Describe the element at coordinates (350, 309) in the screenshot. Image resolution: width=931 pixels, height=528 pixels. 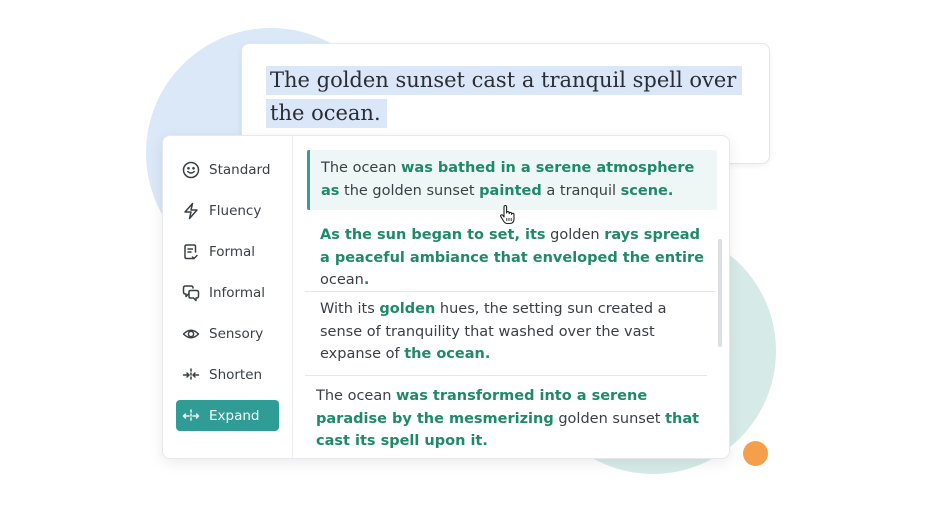
I see `unchanged-text-segment: With its` at that location.